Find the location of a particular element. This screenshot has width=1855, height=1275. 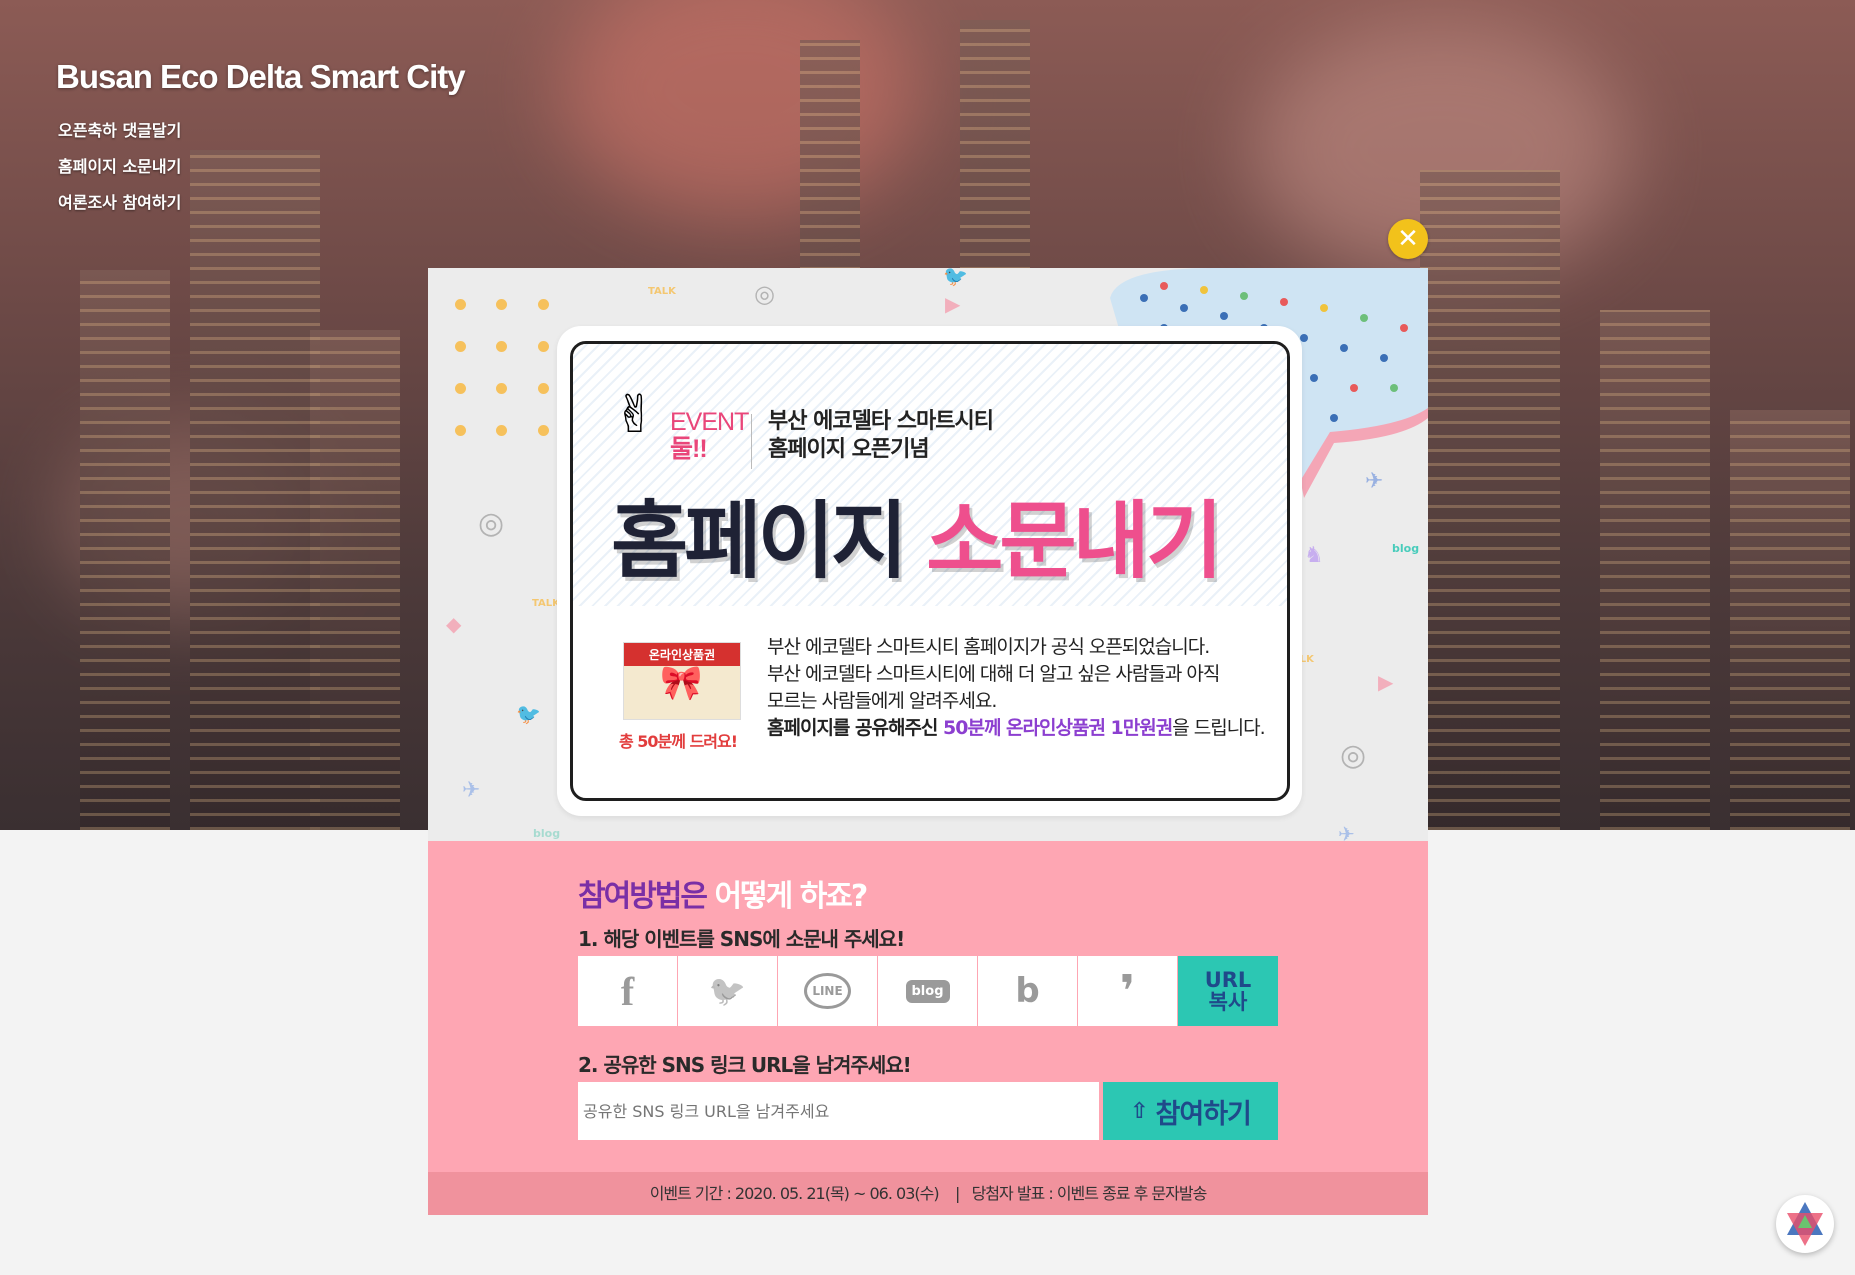

facebook-share-button: f is located at coordinates (627, 991).